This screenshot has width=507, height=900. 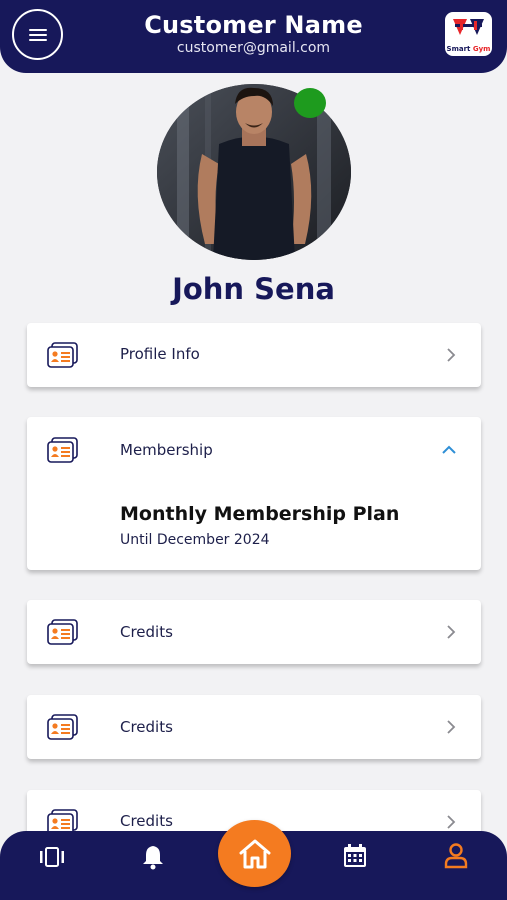 I want to click on profile-info-card: Profile Info, so click(x=254, y=355).